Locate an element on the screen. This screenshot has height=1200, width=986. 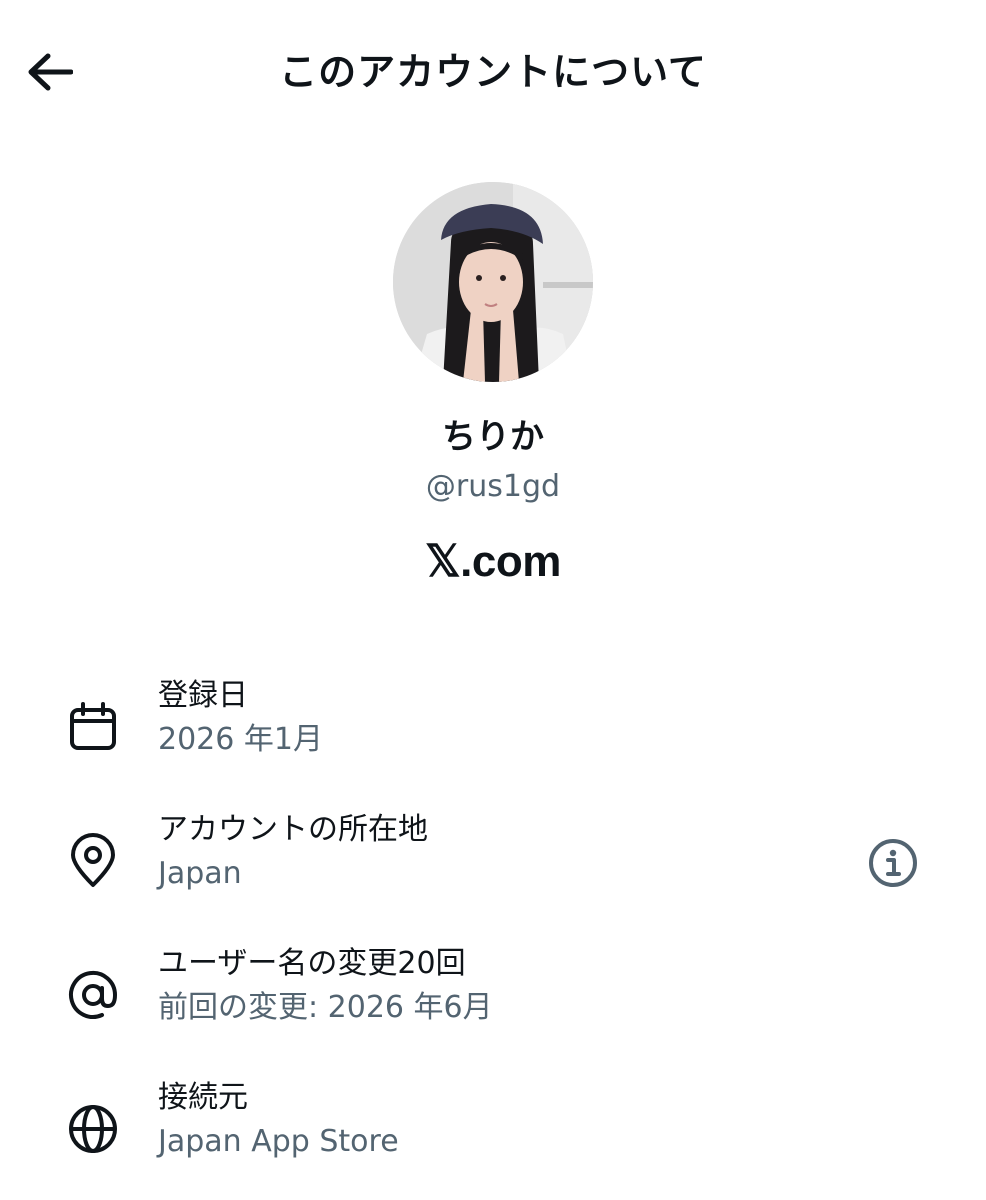
detail-row-username-changes: ユーザー名の変更20回 前回の変更: 2026 年6月 is located at coordinates (493, 995).